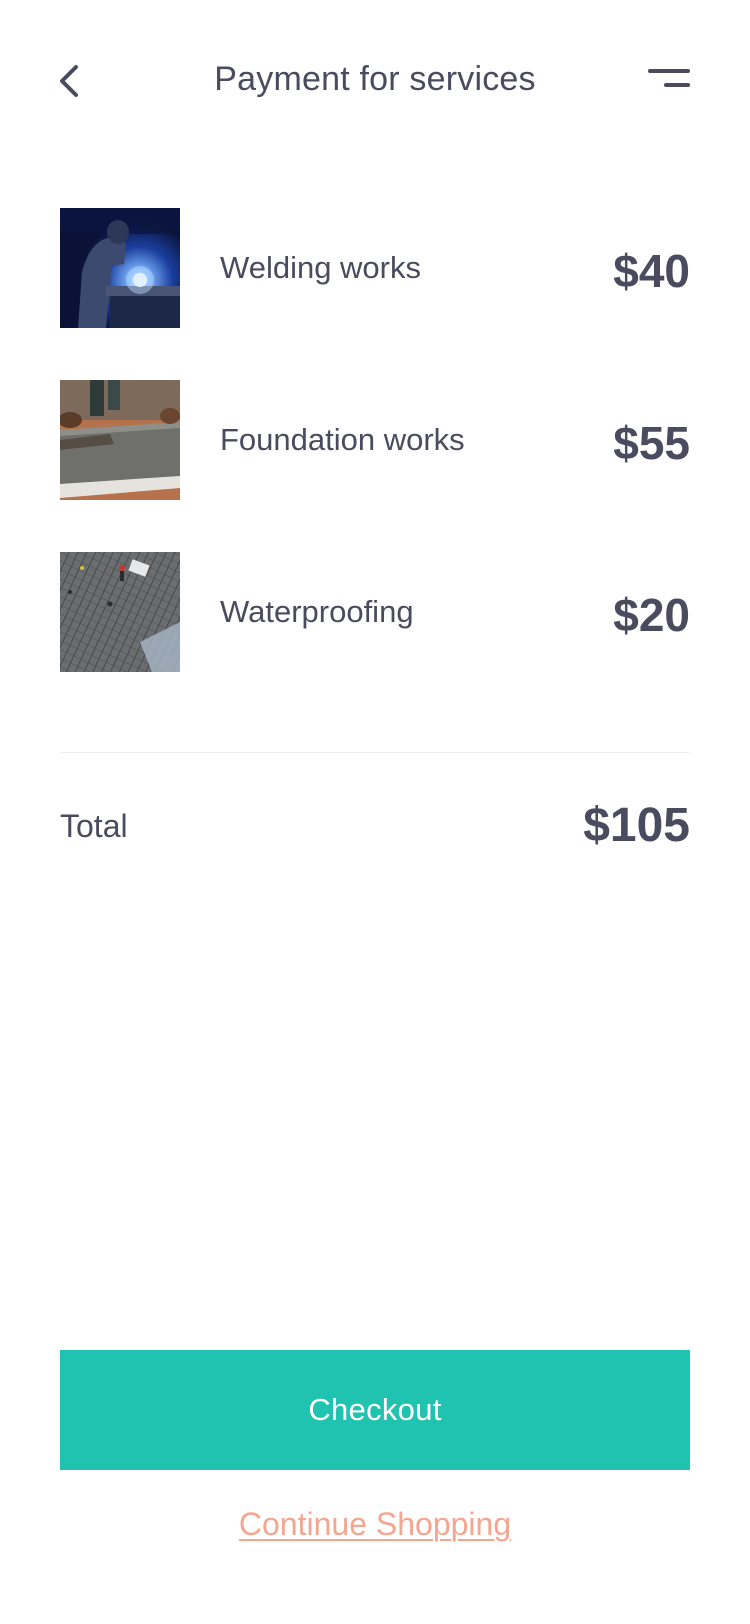 The height and width of the screenshot is (1624, 750). What do you see at coordinates (120, 268) in the screenshot?
I see `welding-photo` at bounding box center [120, 268].